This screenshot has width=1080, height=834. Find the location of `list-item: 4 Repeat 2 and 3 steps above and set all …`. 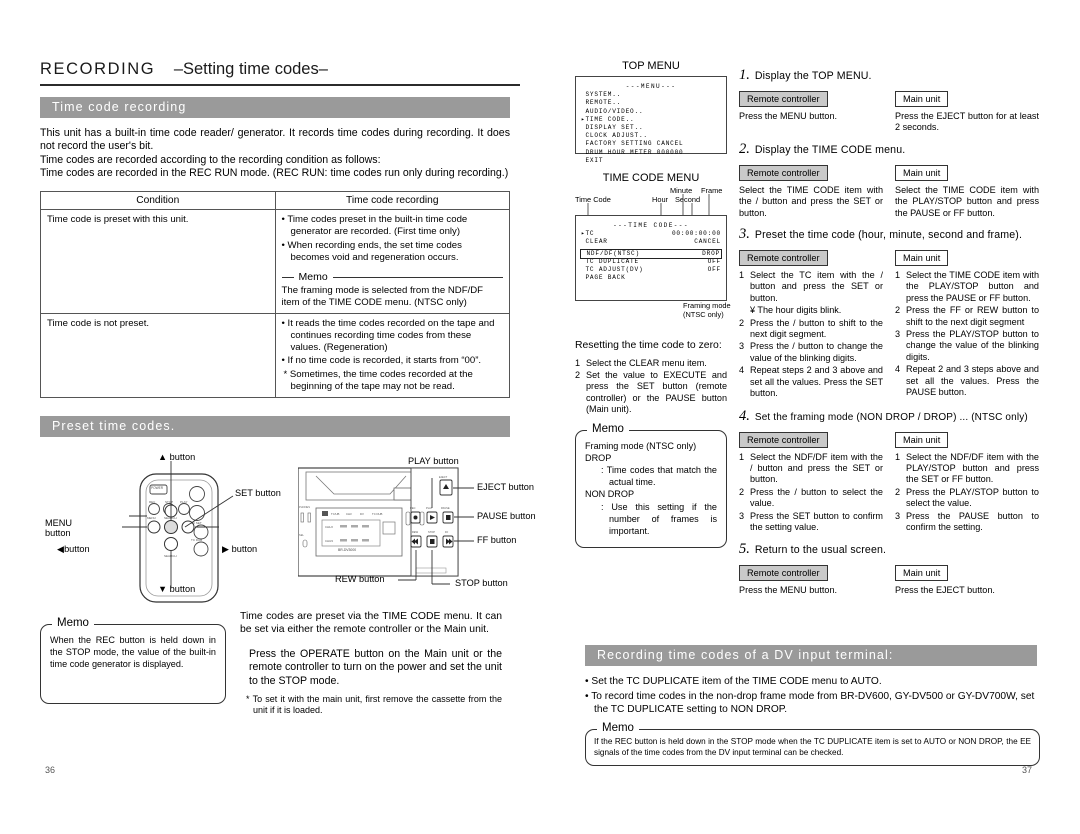

list-item: 4 Repeat 2 and 3 steps above and set all … is located at coordinates (967, 381).